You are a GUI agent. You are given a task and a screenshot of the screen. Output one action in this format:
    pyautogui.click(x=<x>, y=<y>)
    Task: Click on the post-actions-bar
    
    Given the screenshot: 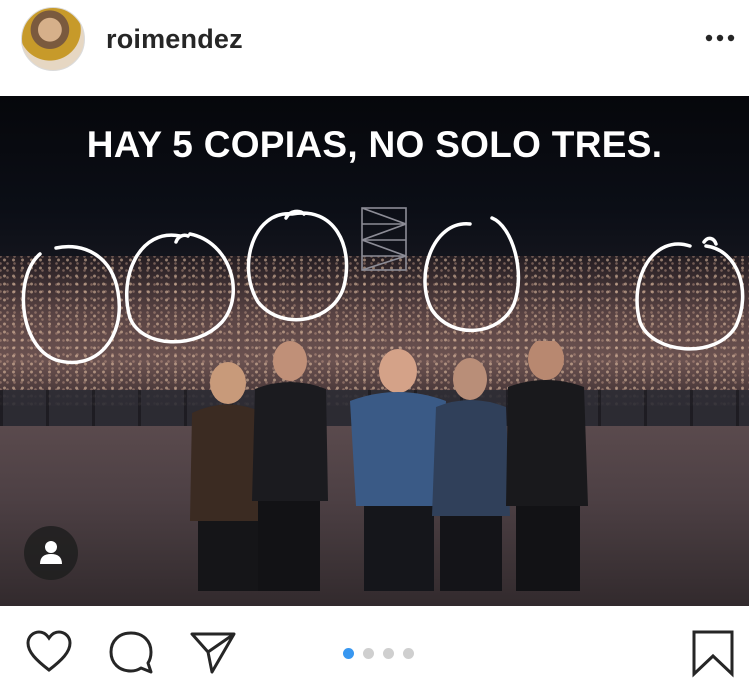 What is the action you would take?
    pyautogui.click(x=374, y=648)
    